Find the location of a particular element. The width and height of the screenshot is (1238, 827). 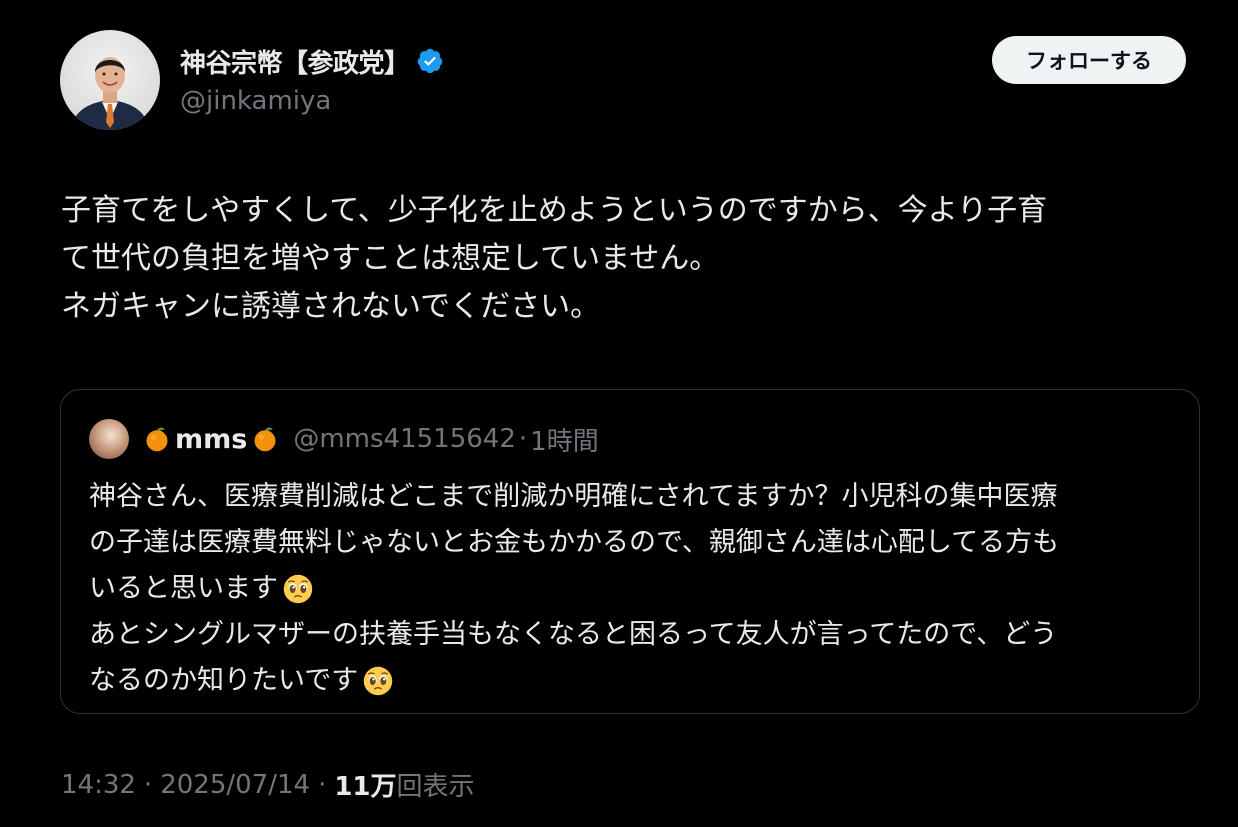

quoted-text-line-content: なるのか知りたいです is located at coordinates (224, 680).